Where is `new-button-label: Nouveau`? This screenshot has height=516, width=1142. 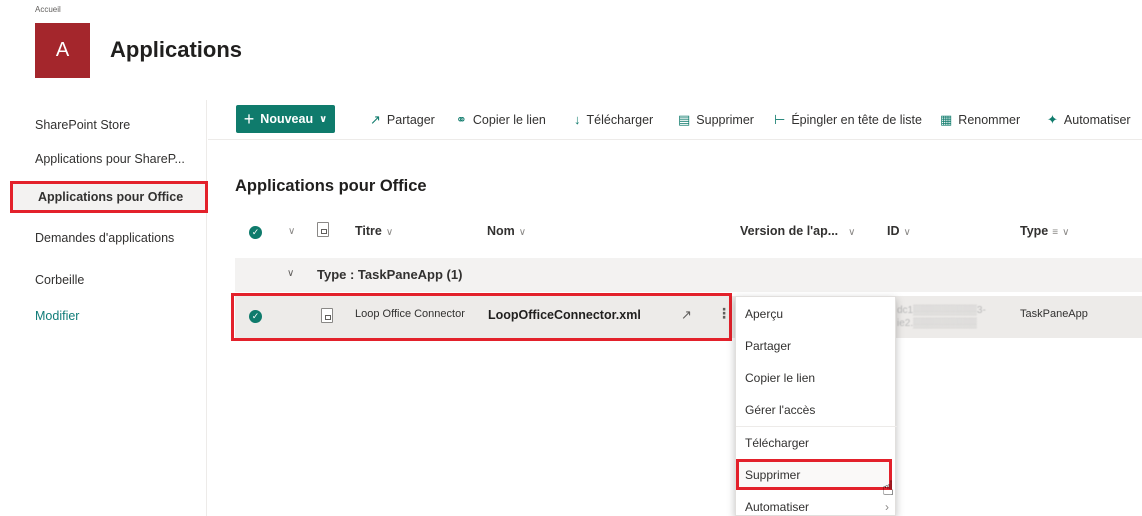
new-button-label: Nouveau is located at coordinates (287, 119).